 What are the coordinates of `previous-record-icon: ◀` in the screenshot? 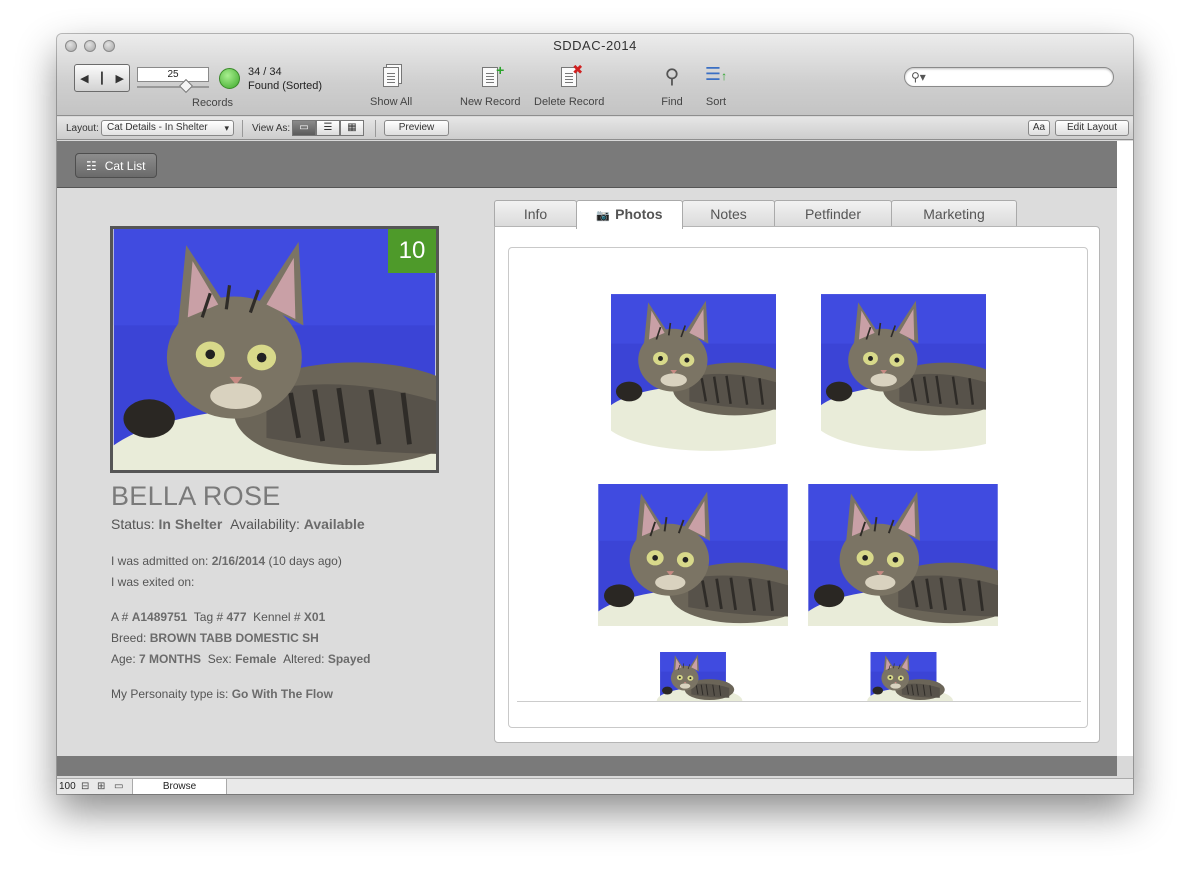 It's located at (84, 78).